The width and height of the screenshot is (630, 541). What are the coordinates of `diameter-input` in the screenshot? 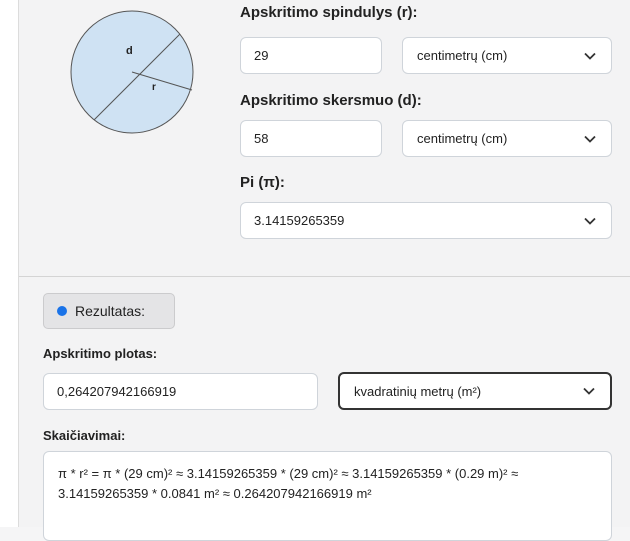 It's located at (311, 138).